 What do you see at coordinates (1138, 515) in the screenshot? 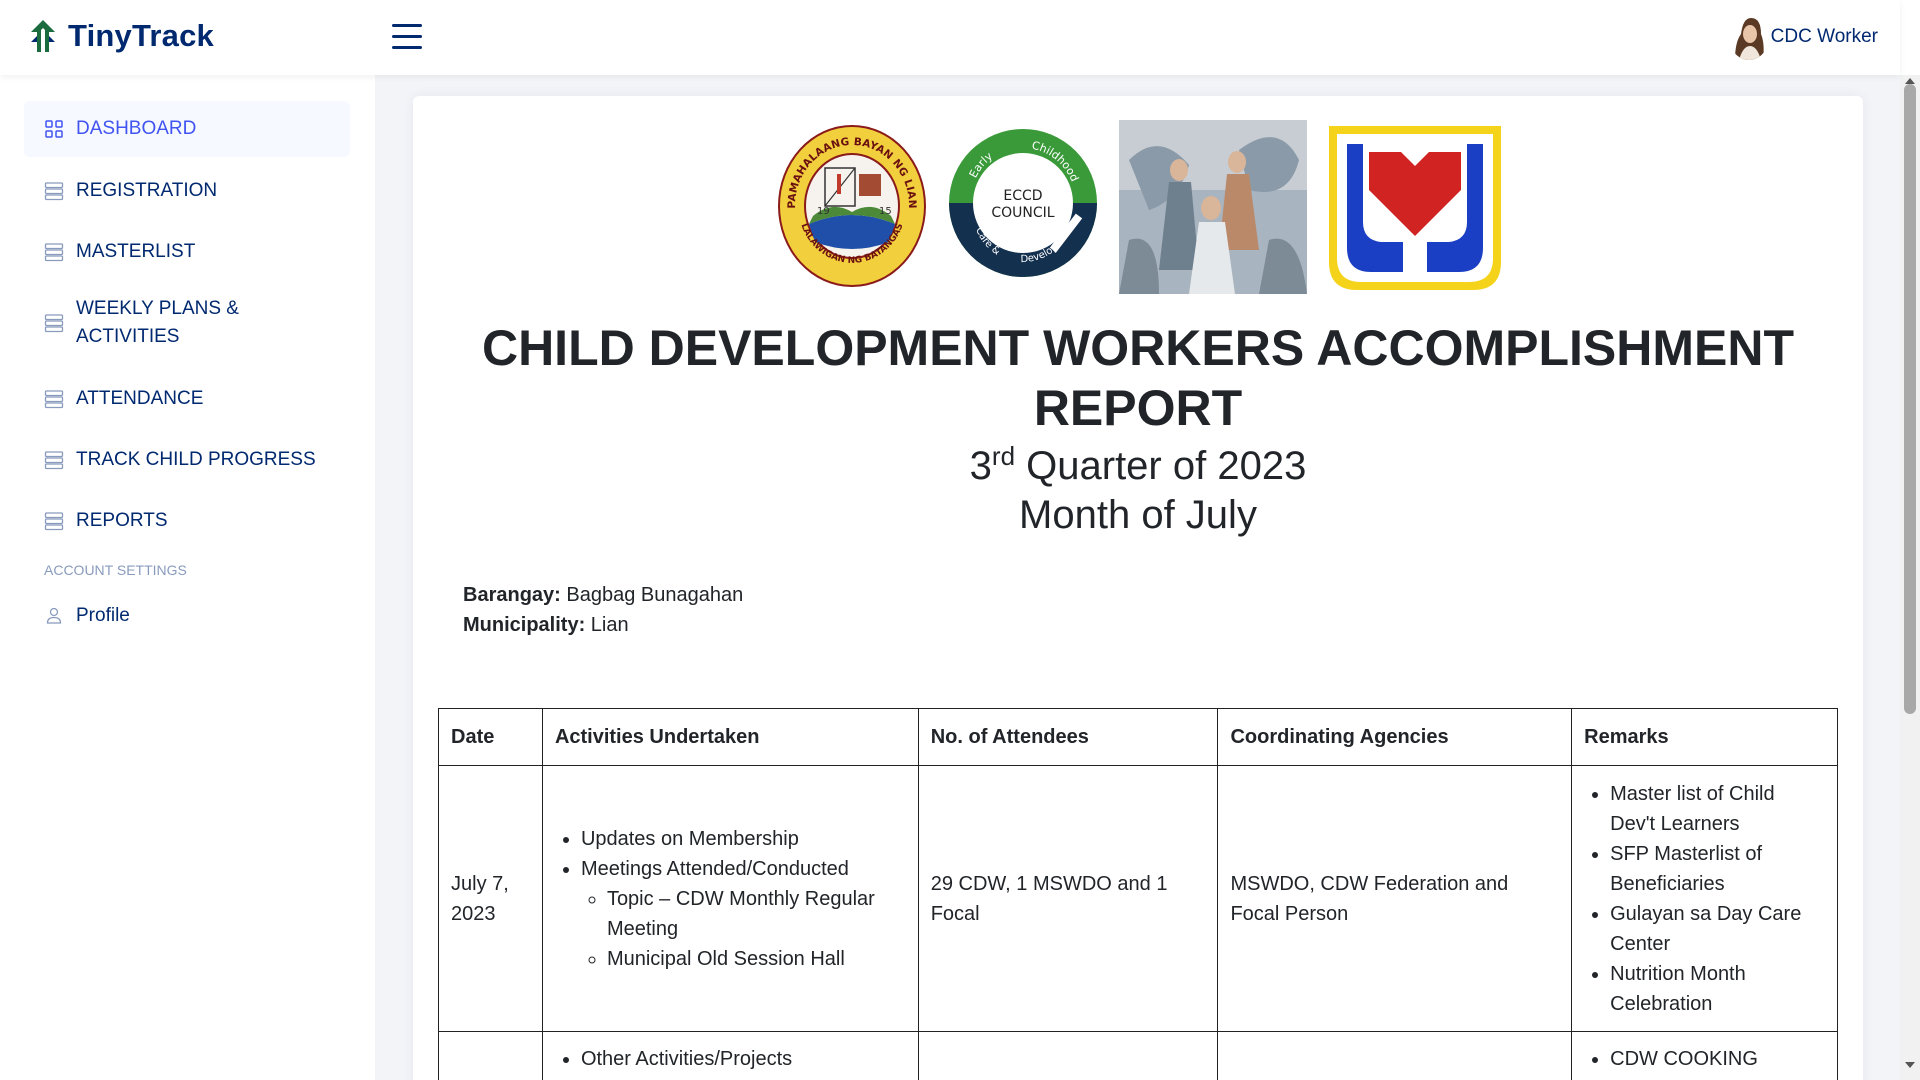
I see `report-month: Month of July` at bounding box center [1138, 515].